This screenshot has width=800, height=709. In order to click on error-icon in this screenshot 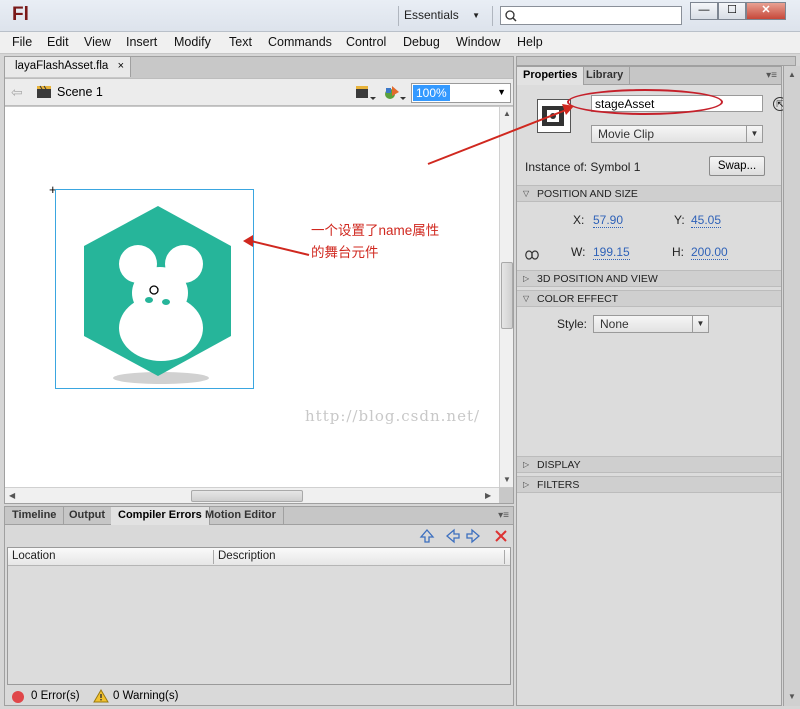, I will do `click(18, 697)`.